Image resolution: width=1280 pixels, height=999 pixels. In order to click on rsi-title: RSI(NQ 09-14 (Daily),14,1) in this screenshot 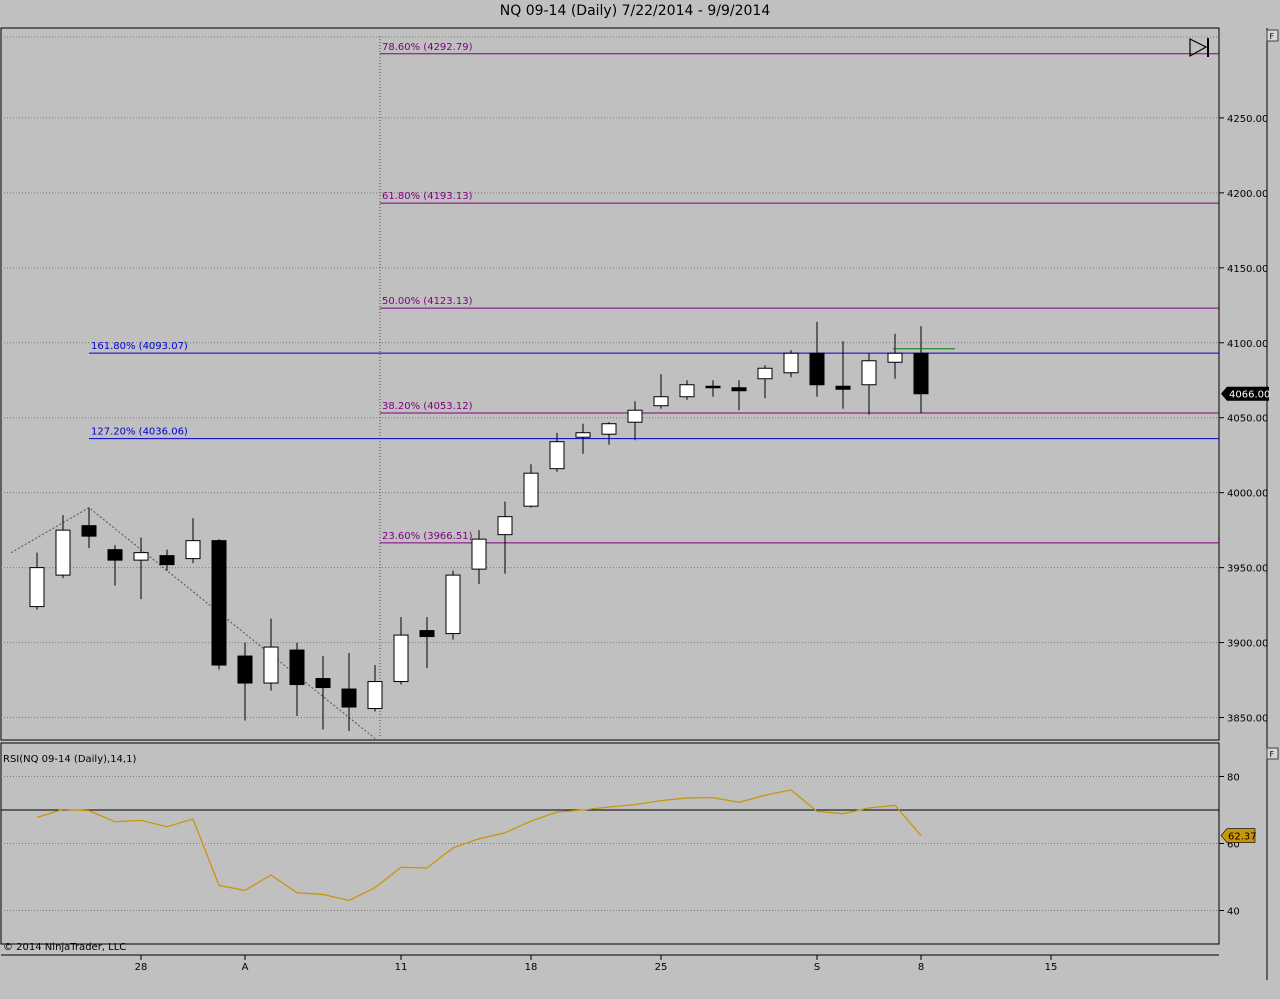, I will do `click(69, 759)`.